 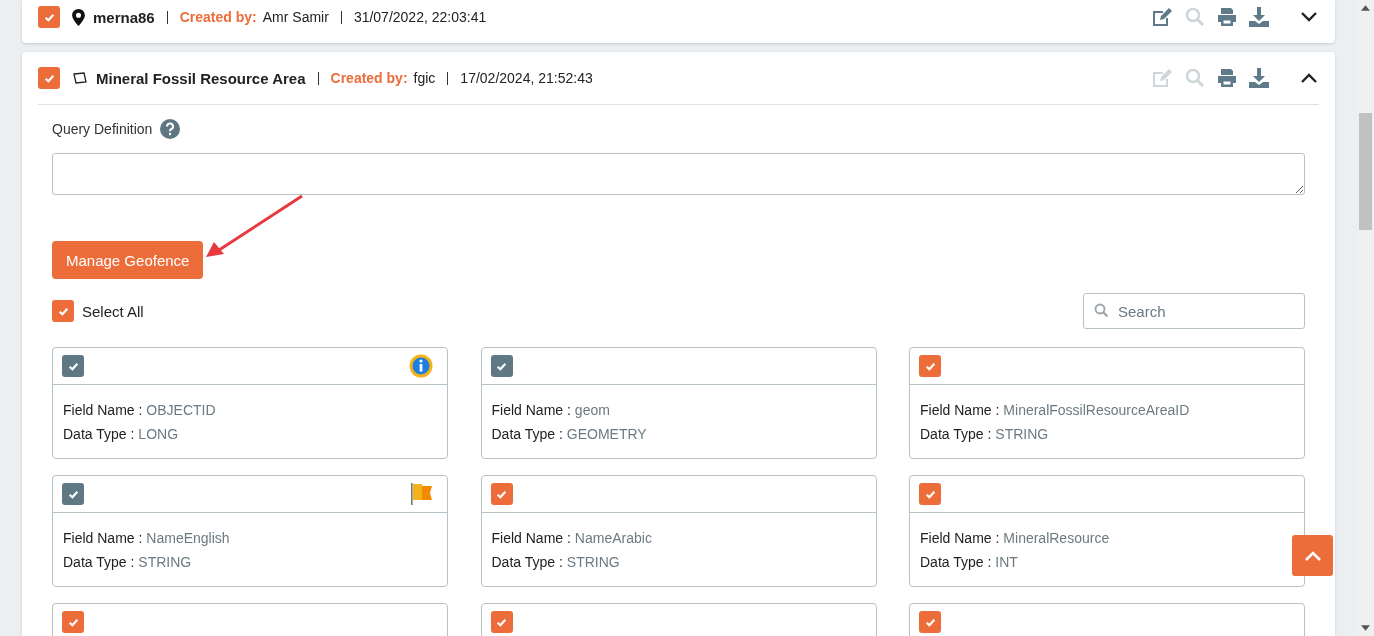 I want to click on search-field: Search, so click(x=1194, y=311).